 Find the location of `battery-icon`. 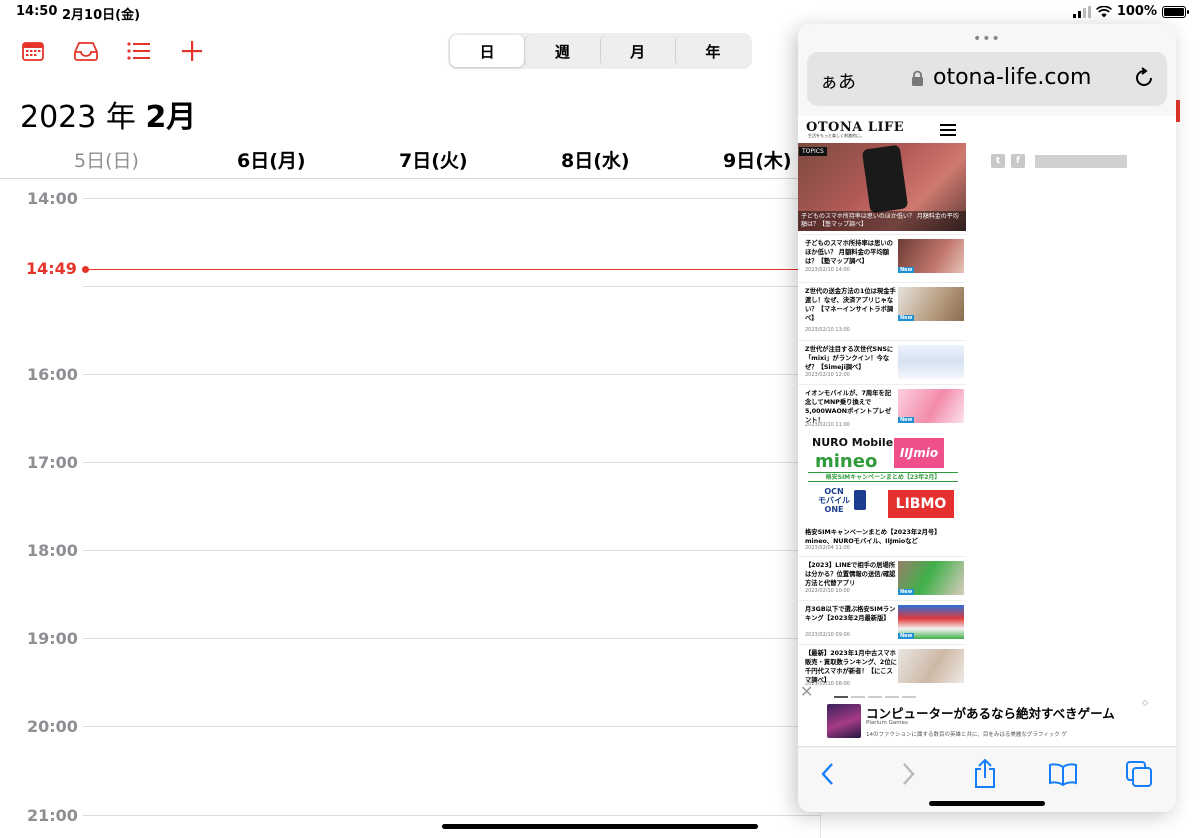

battery-icon is located at coordinates (1175, 11).